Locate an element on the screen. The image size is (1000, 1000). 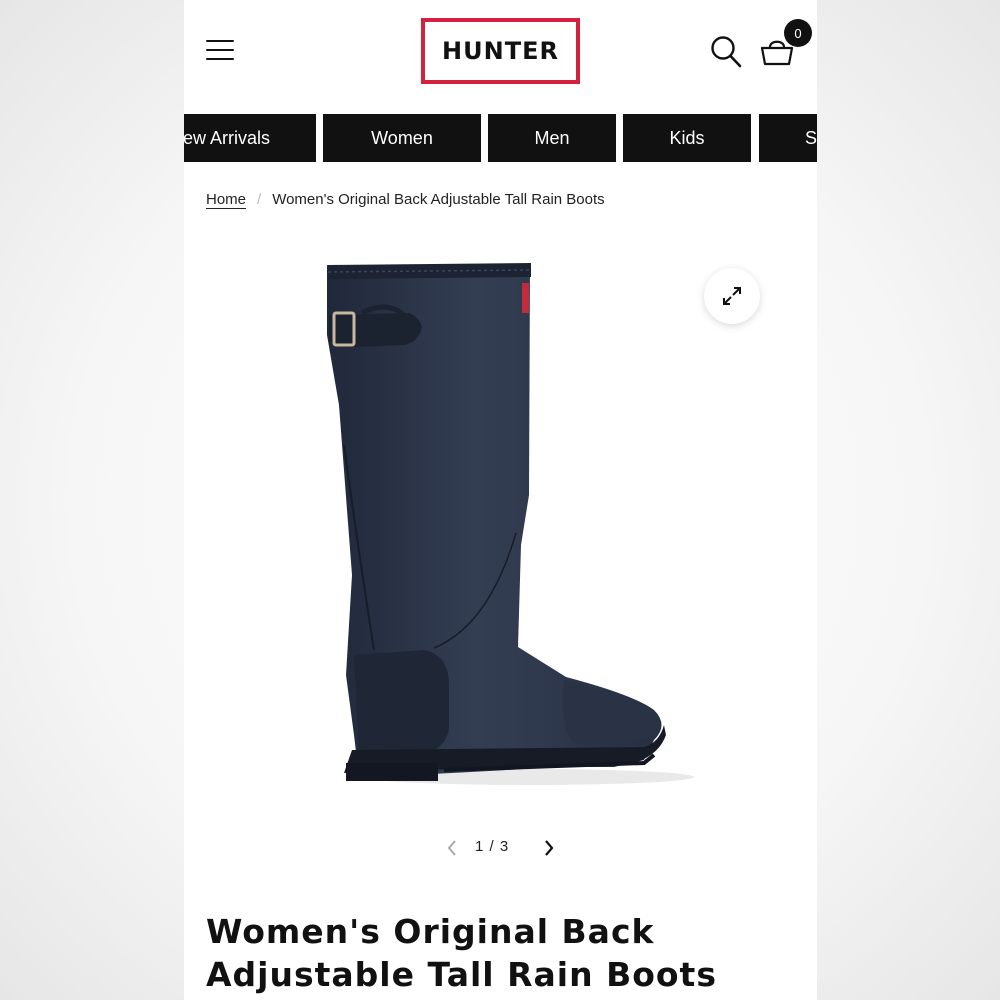
total-image-count: 3 is located at coordinates (504, 846).